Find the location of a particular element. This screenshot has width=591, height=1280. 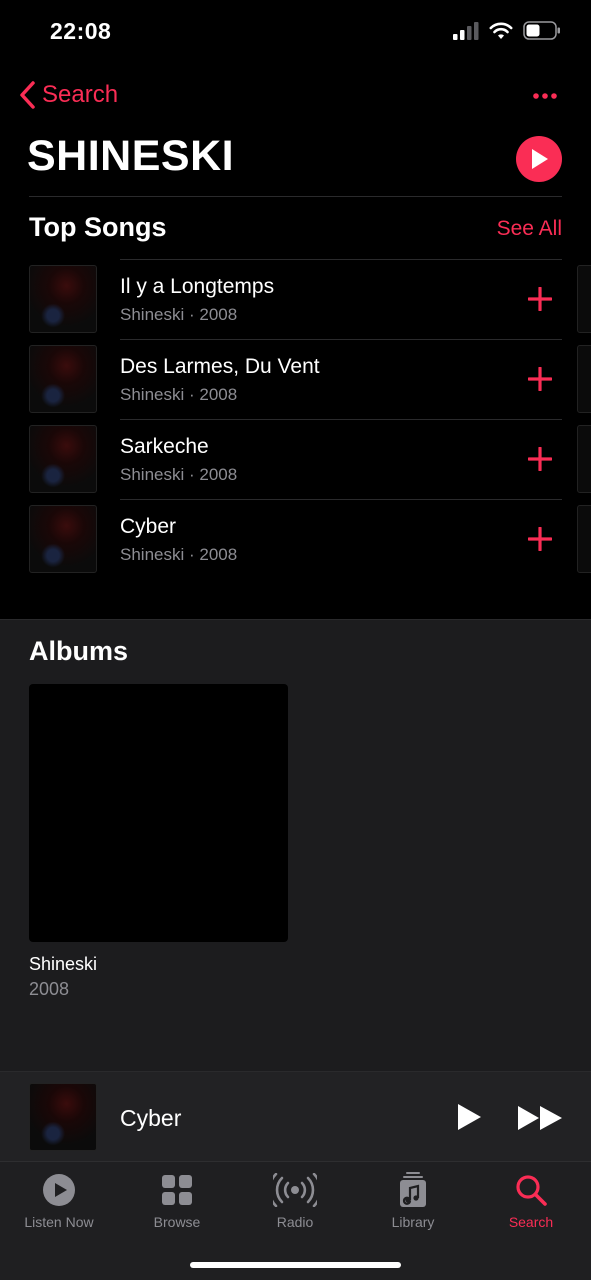

ellipsis-icon is located at coordinates (545, 96).